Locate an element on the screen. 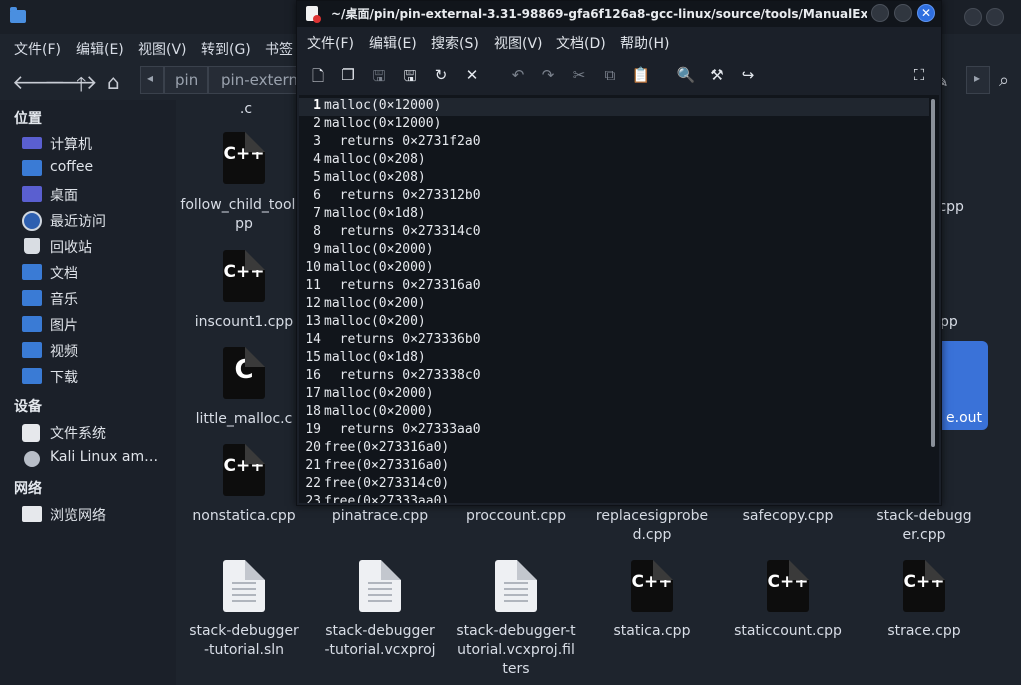 The height and width of the screenshot is (685, 1021). file-item: C++ nonstatica.cpp is located at coordinates (244, 489).